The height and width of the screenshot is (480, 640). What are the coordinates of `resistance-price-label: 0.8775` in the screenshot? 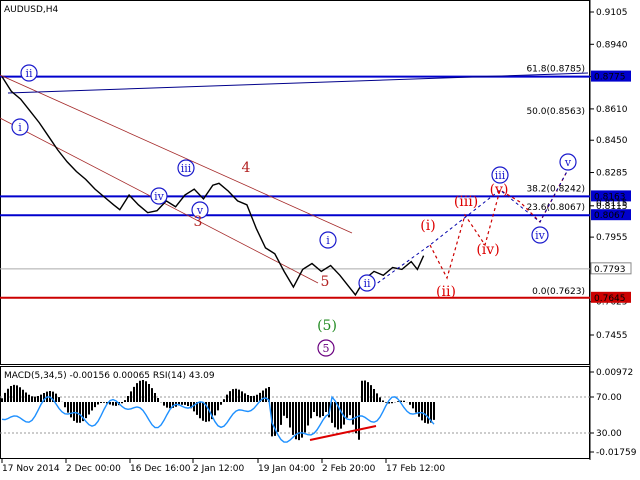 It's located at (610, 78).